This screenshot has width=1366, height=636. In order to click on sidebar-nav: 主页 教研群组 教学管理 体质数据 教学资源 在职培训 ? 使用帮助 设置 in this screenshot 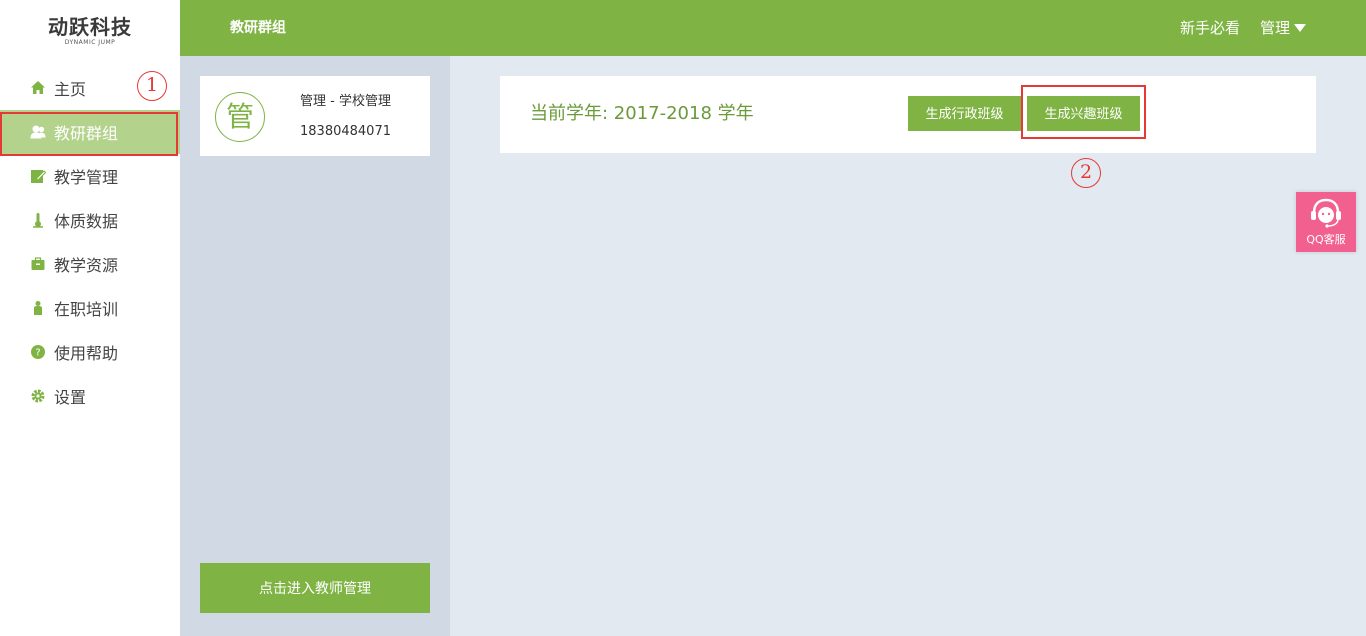, I will do `click(90, 242)`.